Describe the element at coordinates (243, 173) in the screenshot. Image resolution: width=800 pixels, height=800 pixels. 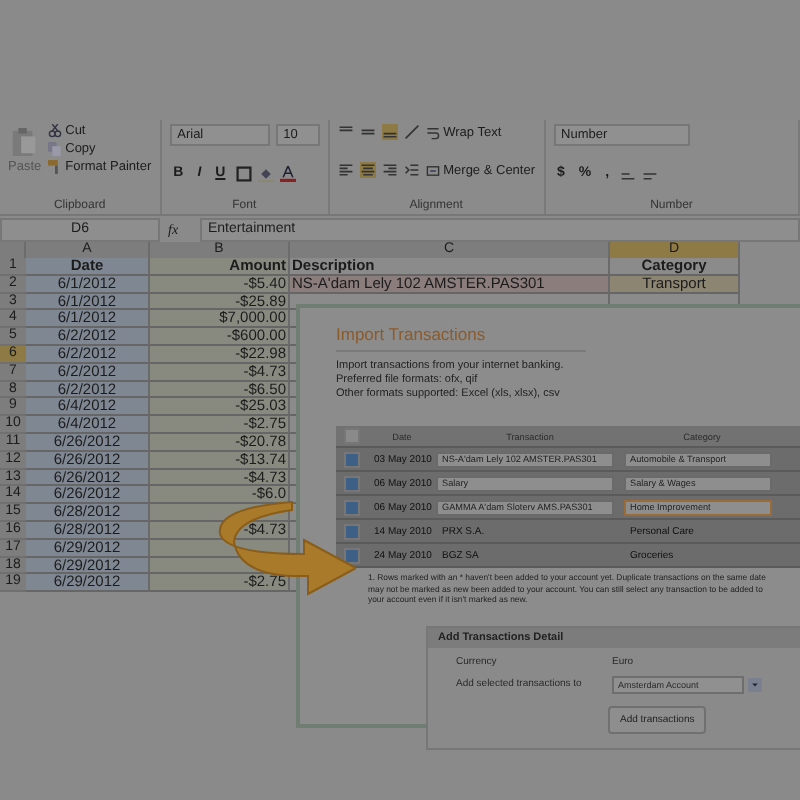
I see `border-icon` at that location.